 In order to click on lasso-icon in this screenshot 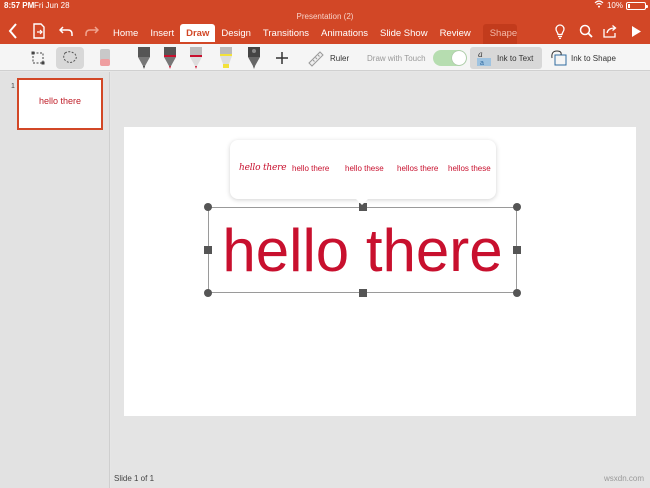, I will do `click(70, 57)`.